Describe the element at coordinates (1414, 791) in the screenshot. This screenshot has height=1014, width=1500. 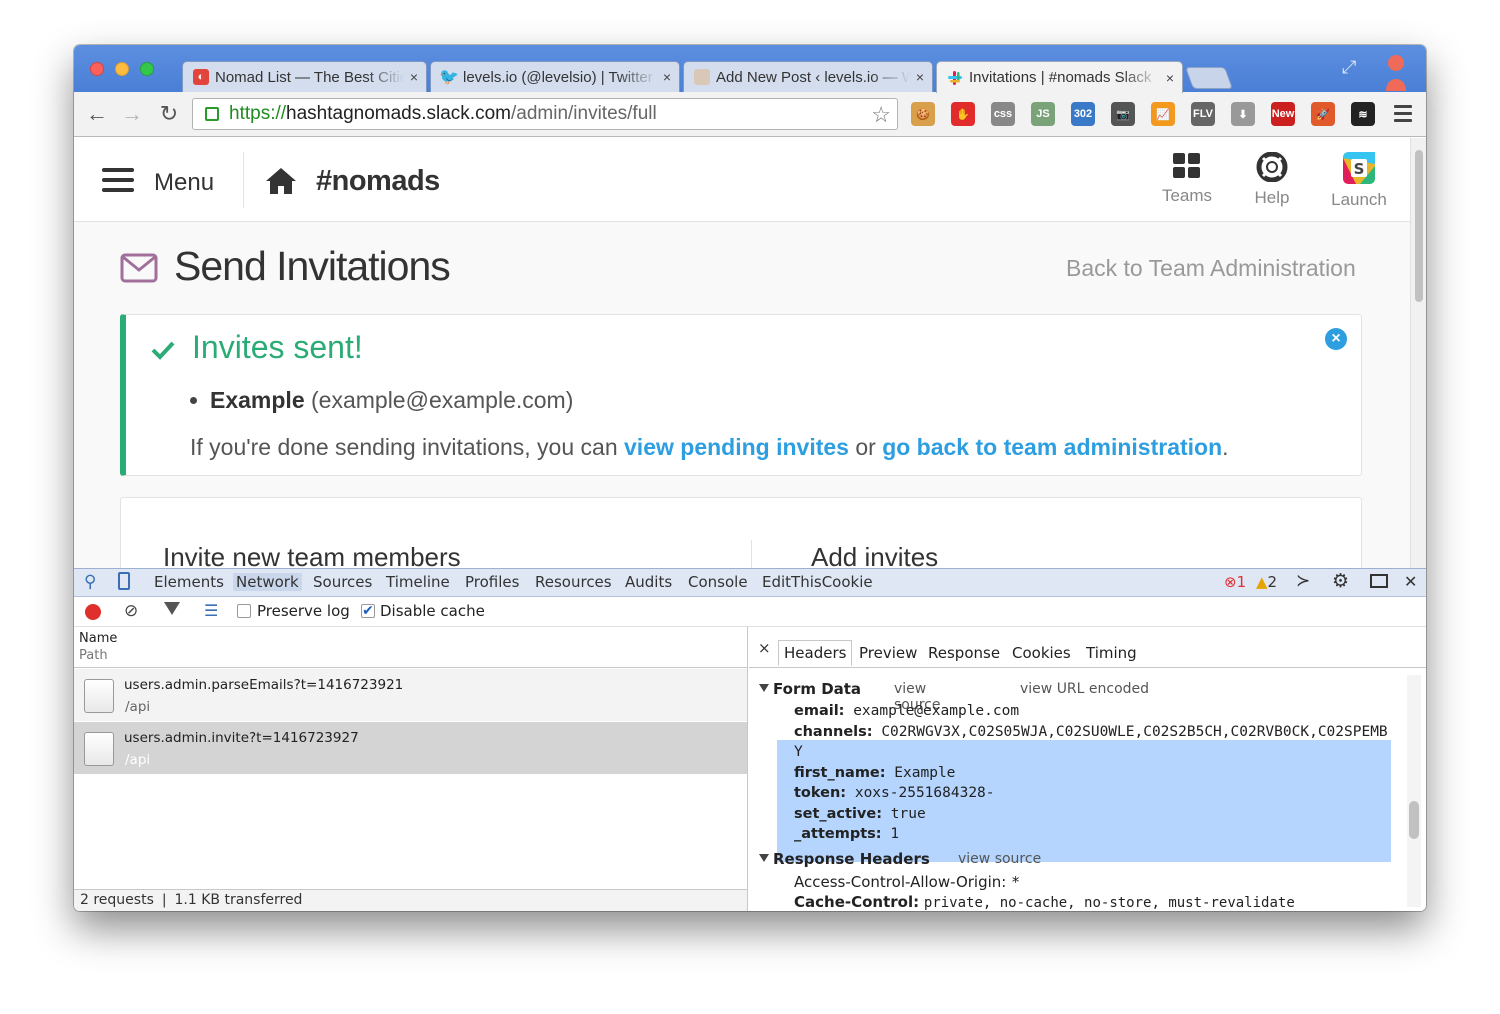
I see `detail-scrollbar` at that location.